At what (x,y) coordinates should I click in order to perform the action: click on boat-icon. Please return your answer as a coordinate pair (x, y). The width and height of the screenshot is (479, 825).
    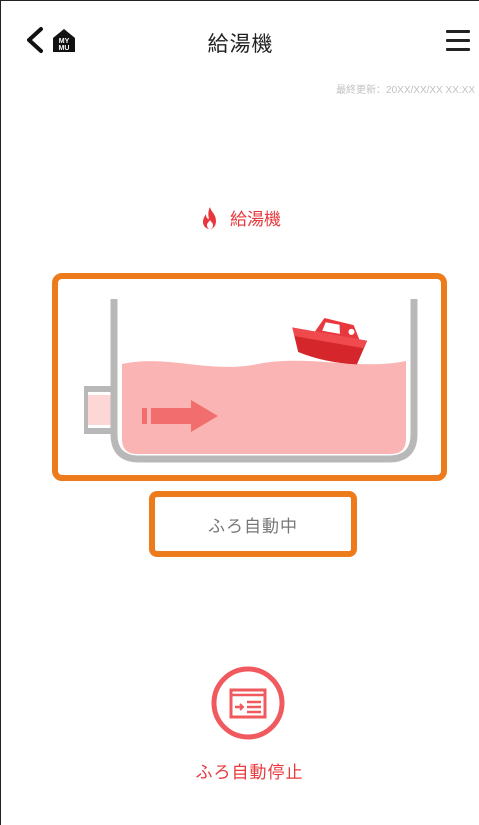
    Looking at the image, I should click on (330, 341).